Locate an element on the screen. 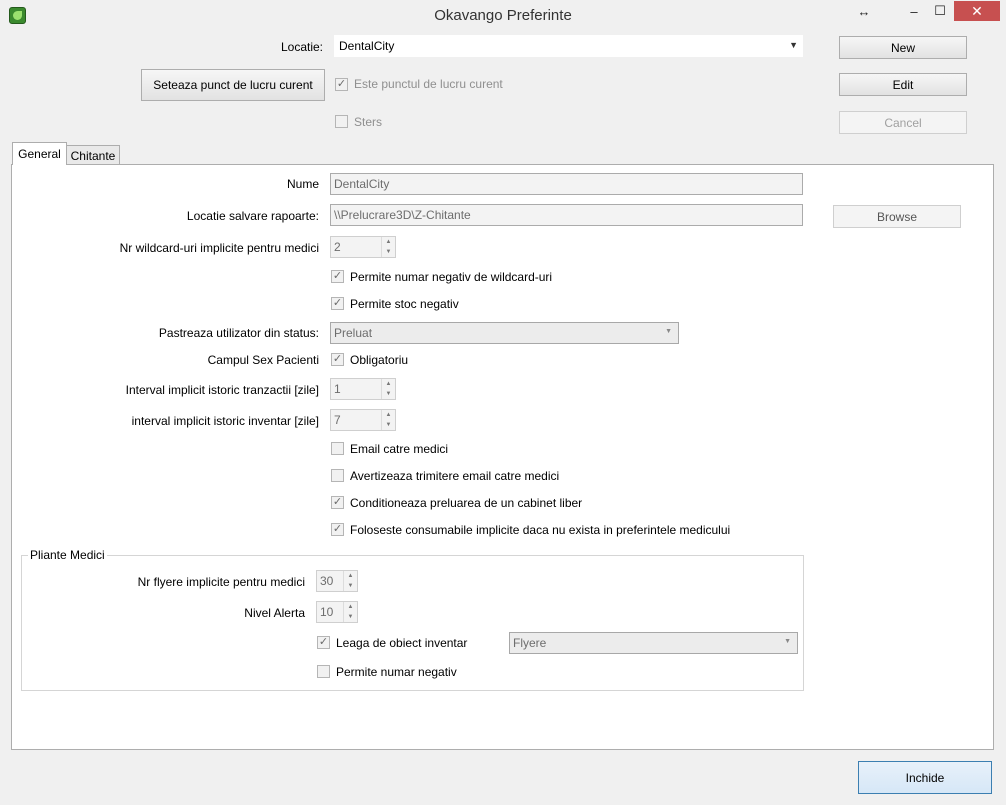 The width and height of the screenshot is (1006, 805). email-doctors-checkbox is located at coordinates (337, 448).